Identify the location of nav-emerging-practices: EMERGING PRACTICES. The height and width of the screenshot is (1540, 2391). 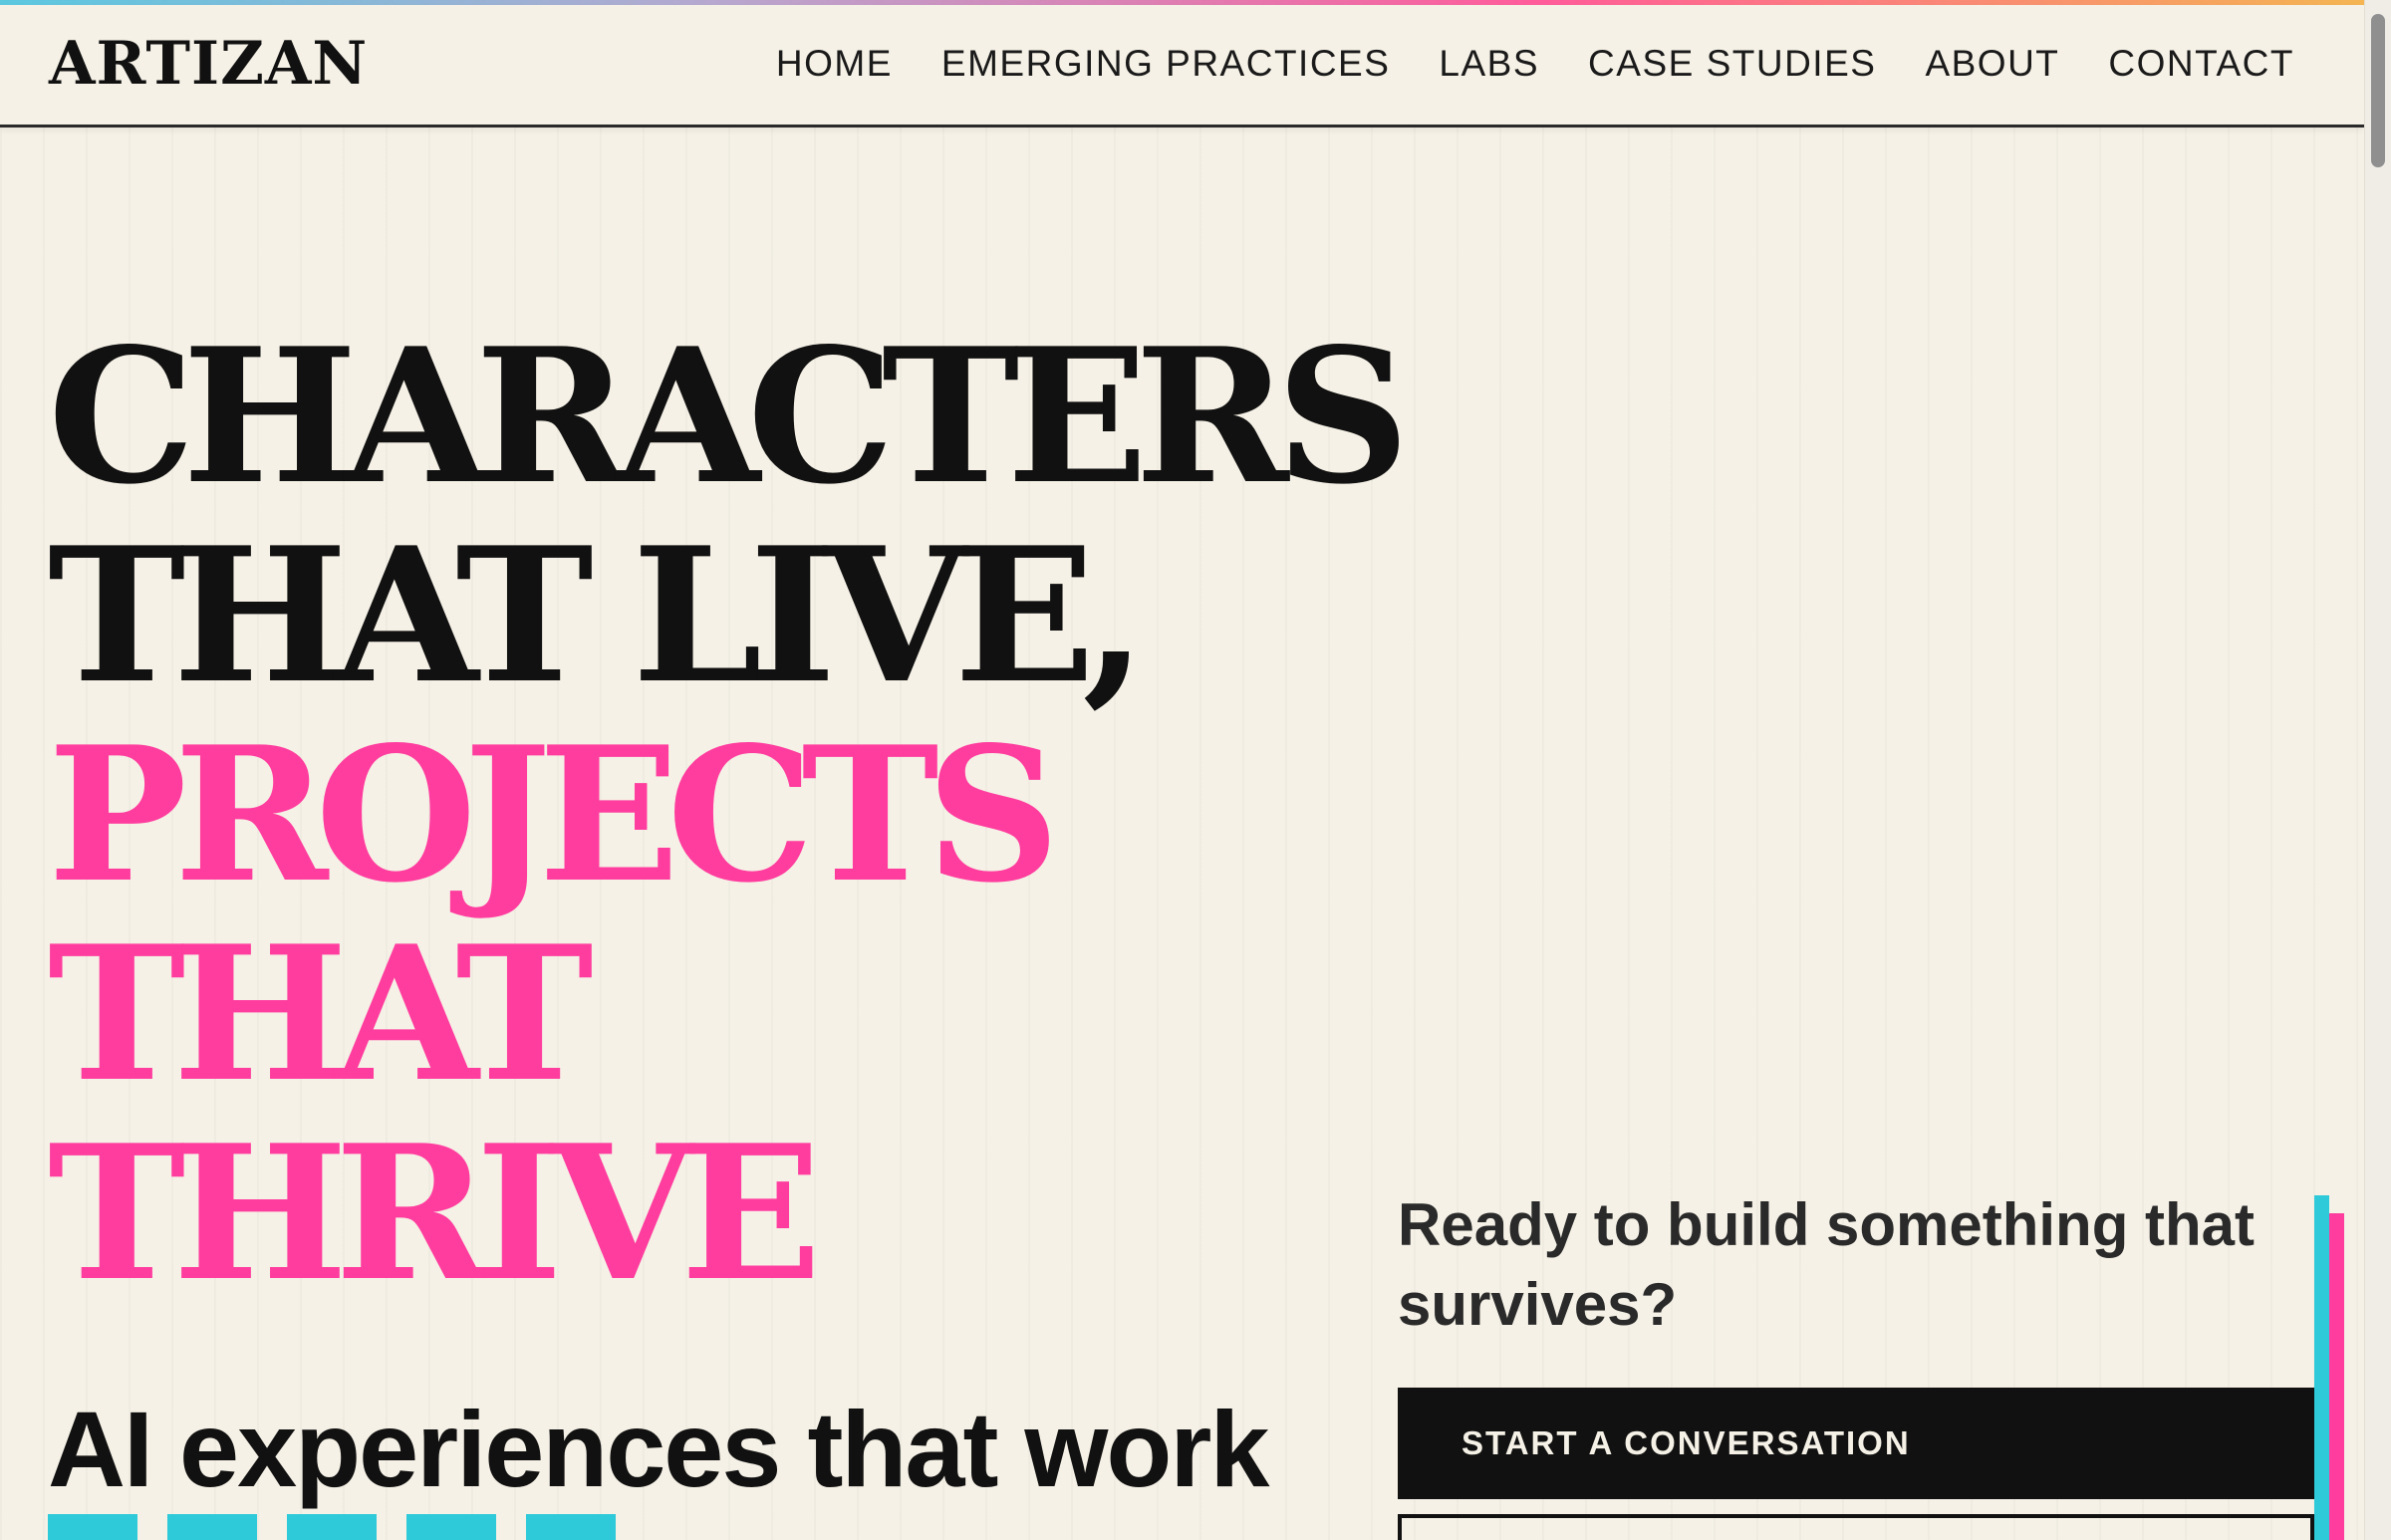
(1166, 64).